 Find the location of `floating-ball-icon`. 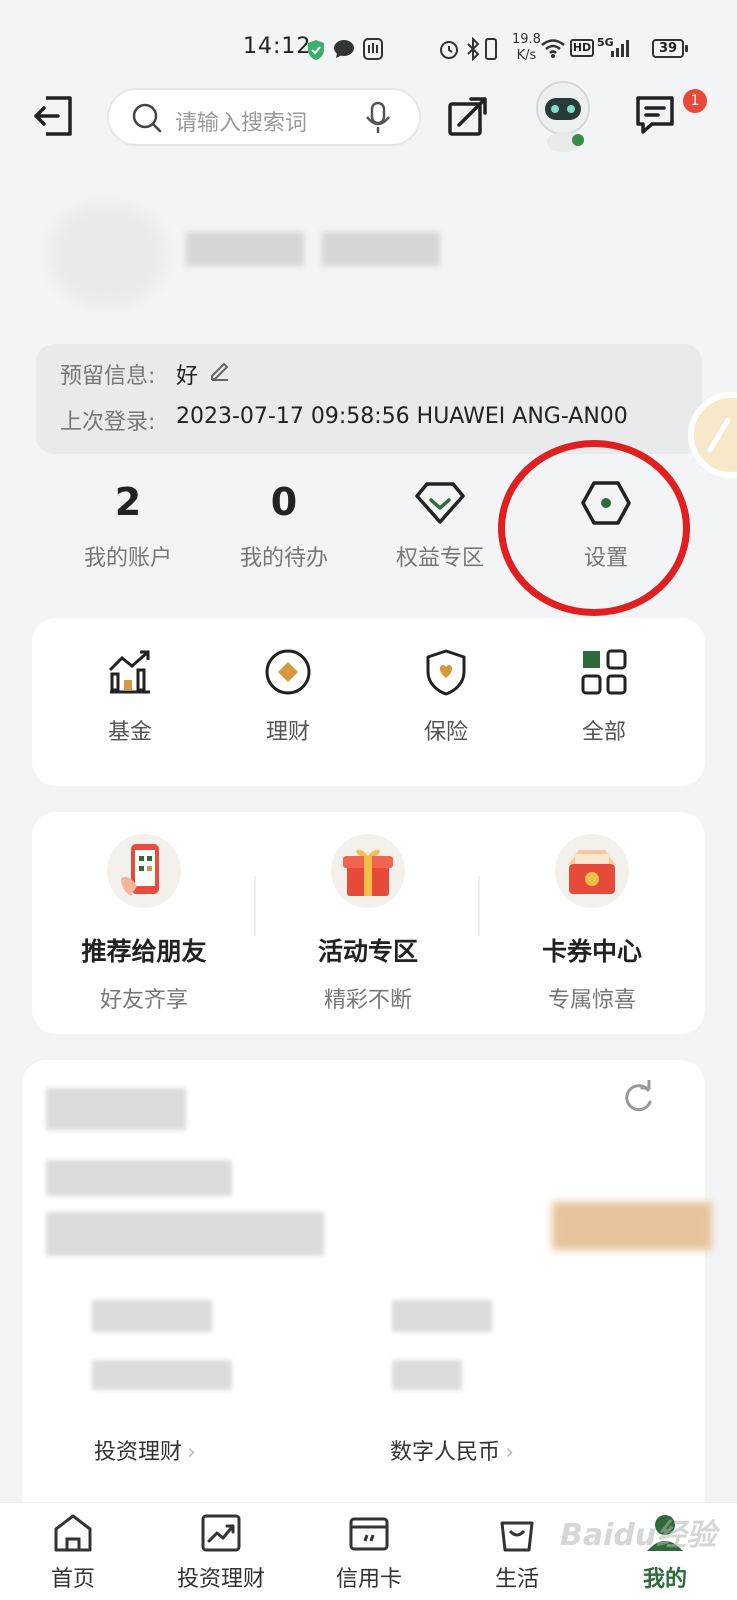

floating-ball-icon is located at coordinates (711, 435).